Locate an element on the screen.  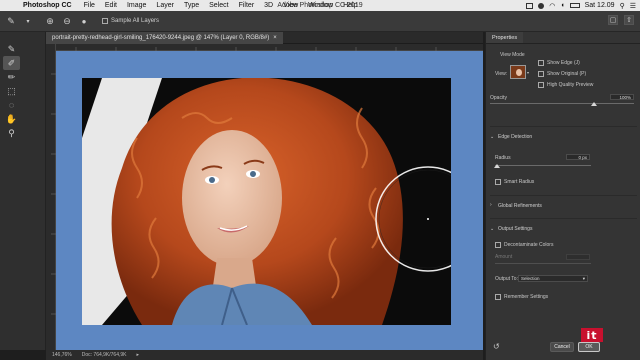
menu-select: Select is located at coordinates (218, 5).